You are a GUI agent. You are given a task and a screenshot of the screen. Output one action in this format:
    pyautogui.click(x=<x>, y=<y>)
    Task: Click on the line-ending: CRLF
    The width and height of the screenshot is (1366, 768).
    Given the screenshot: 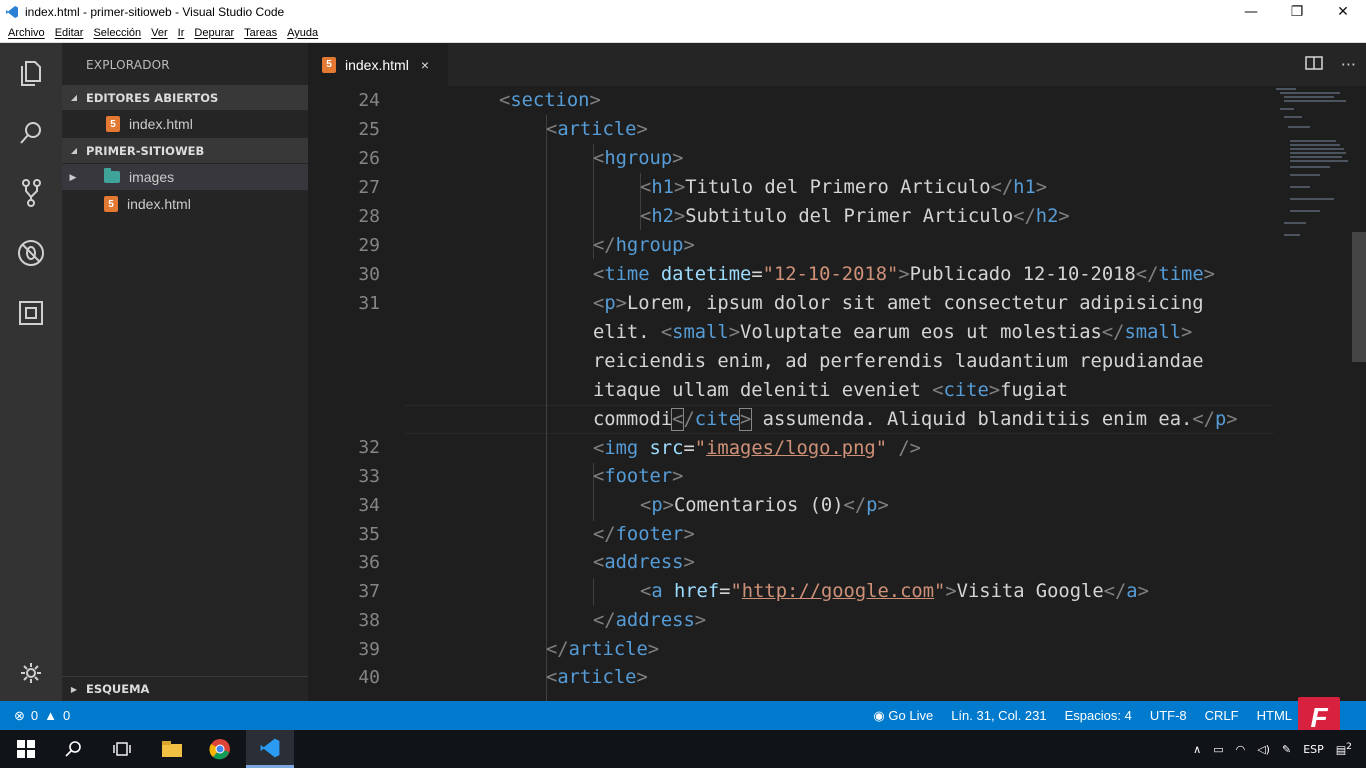 What is the action you would take?
    pyautogui.click(x=1222, y=715)
    